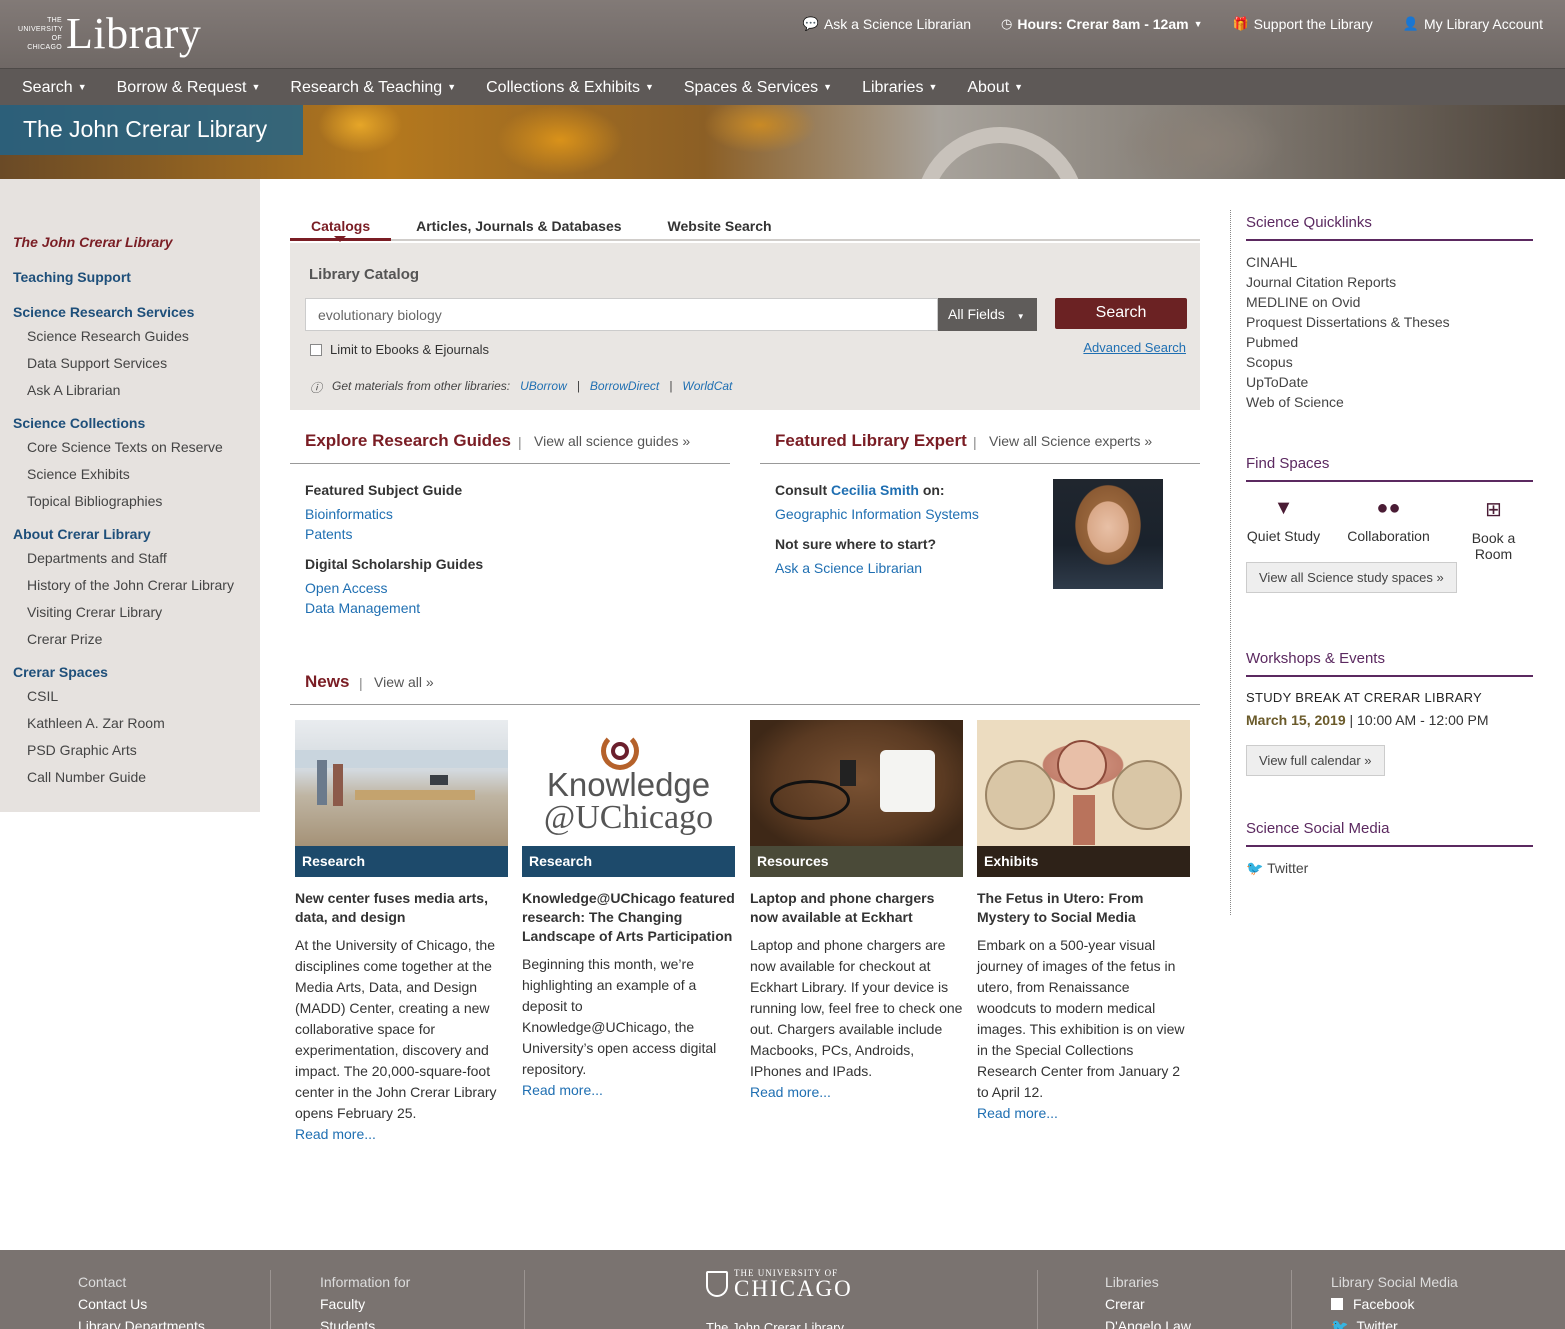 This screenshot has height=1329, width=1565. I want to click on footer-link: Students, so click(365, 1322).